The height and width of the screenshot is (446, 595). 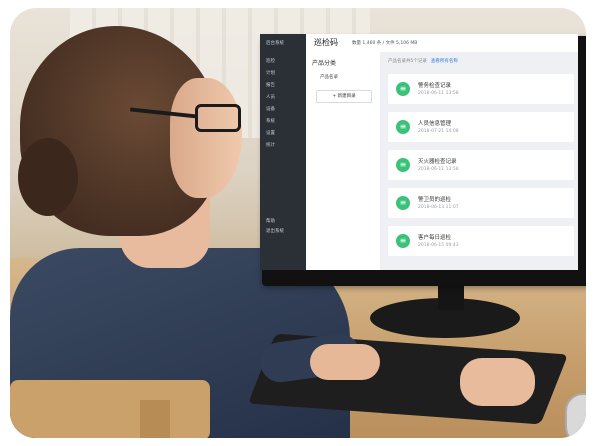 What do you see at coordinates (438, 245) in the screenshot?
I see `card-date: 2018-06-15 09:43` at bounding box center [438, 245].